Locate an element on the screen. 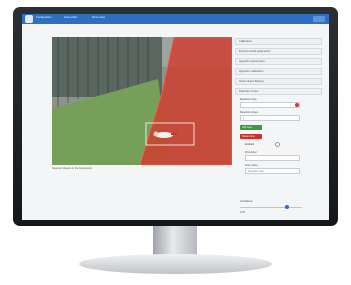 Image resolution: width=351 pixels, height=285 pixels. zone-color-label: Detection zone is located at coordinates (248, 99).